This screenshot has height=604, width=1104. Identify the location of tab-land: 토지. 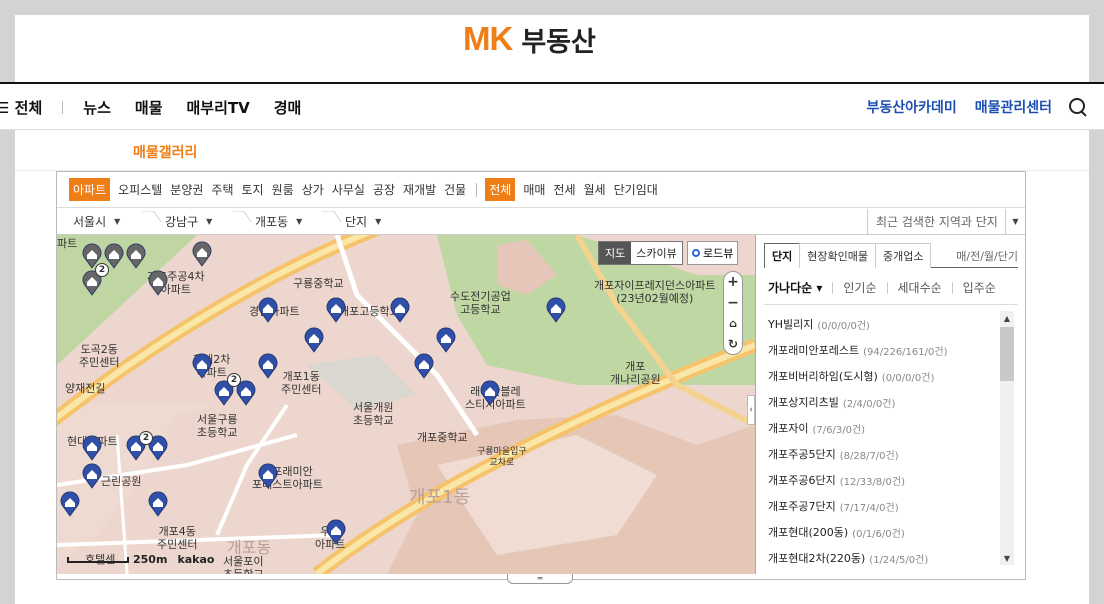
(253, 189).